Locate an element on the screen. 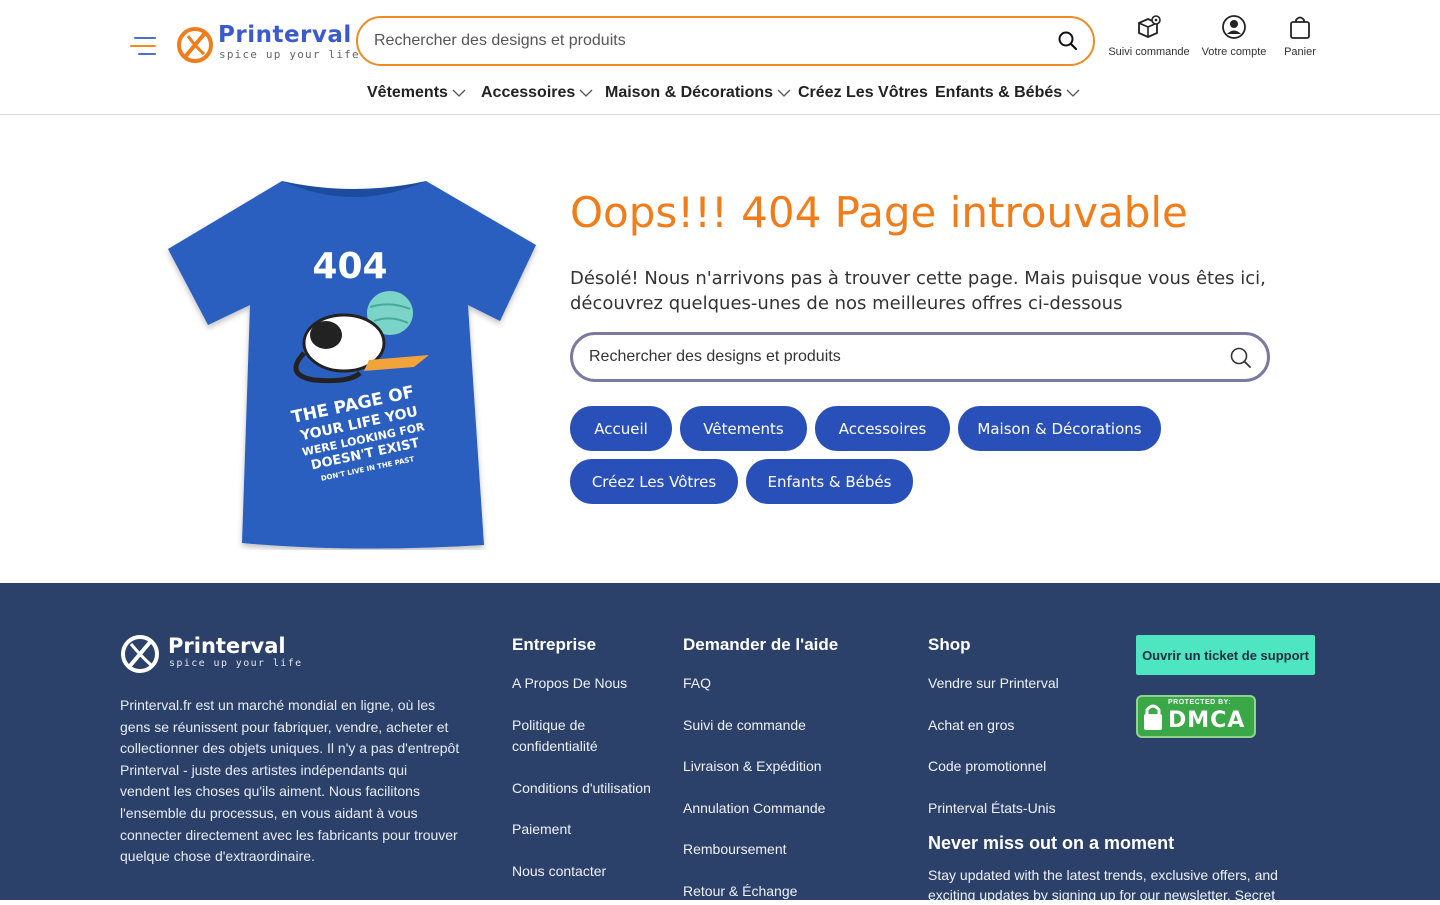 The width and height of the screenshot is (1440, 905). footer-link: Conditions d'utilisation is located at coordinates (592, 788).